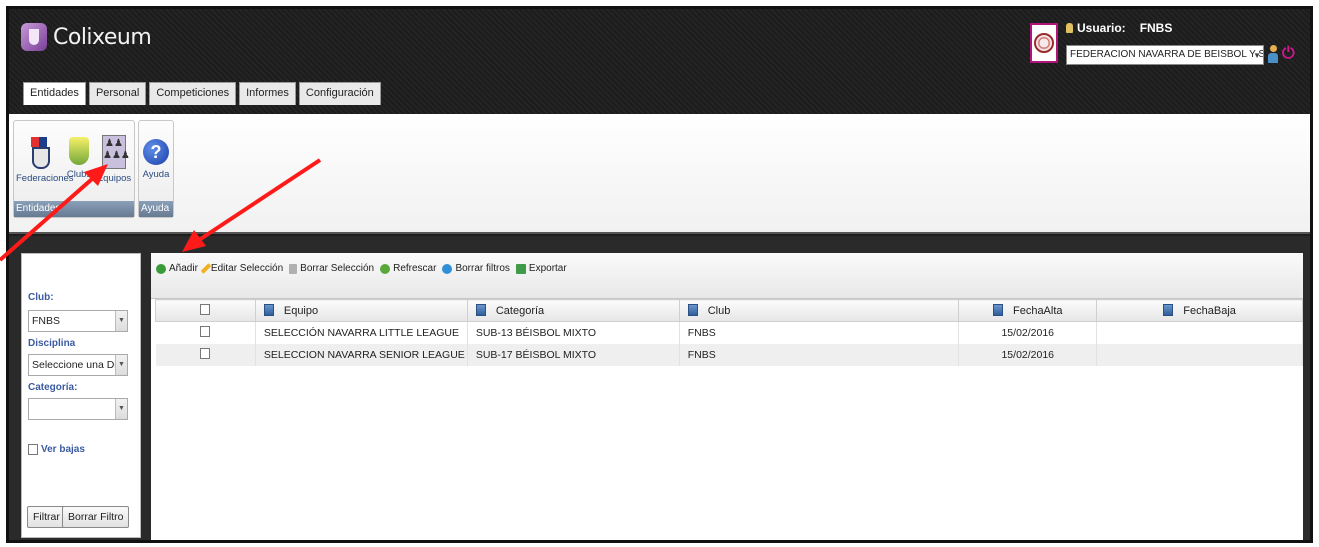 The height and width of the screenshot is (547, 1319). Describe the element at coordinates (45, 159) in the screenshot. I see `federaciones-button: Federaciones` at that location.